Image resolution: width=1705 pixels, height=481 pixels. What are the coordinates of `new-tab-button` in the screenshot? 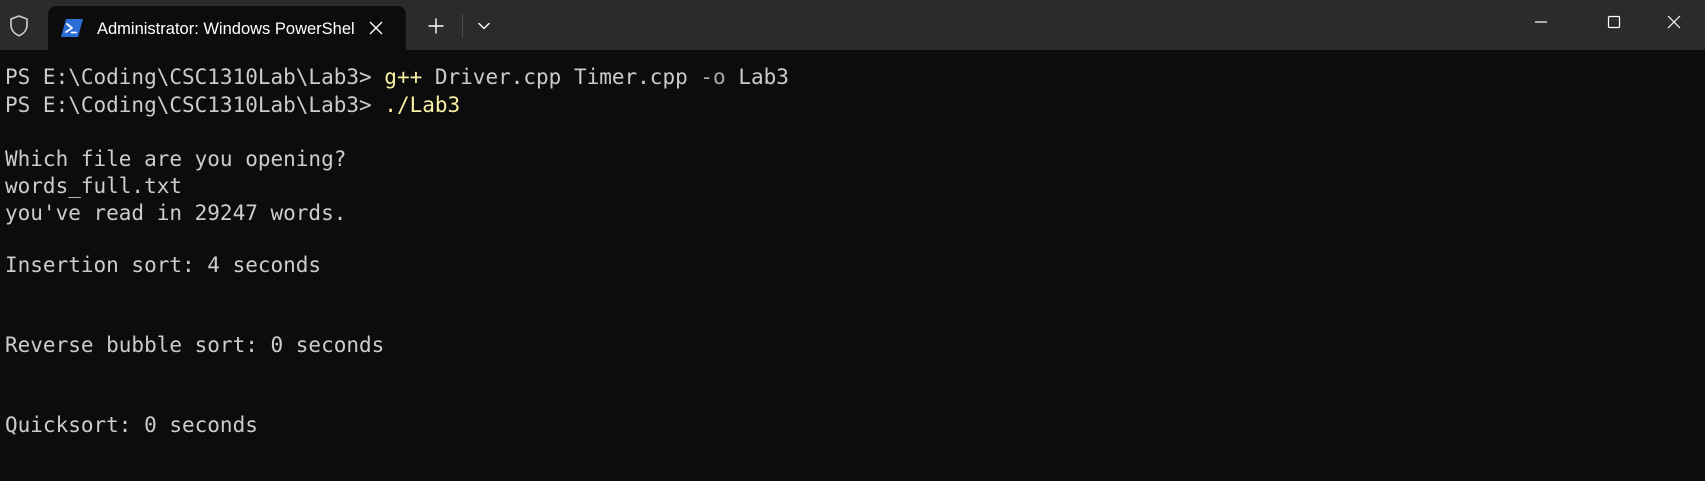 It's located at (436, 26).